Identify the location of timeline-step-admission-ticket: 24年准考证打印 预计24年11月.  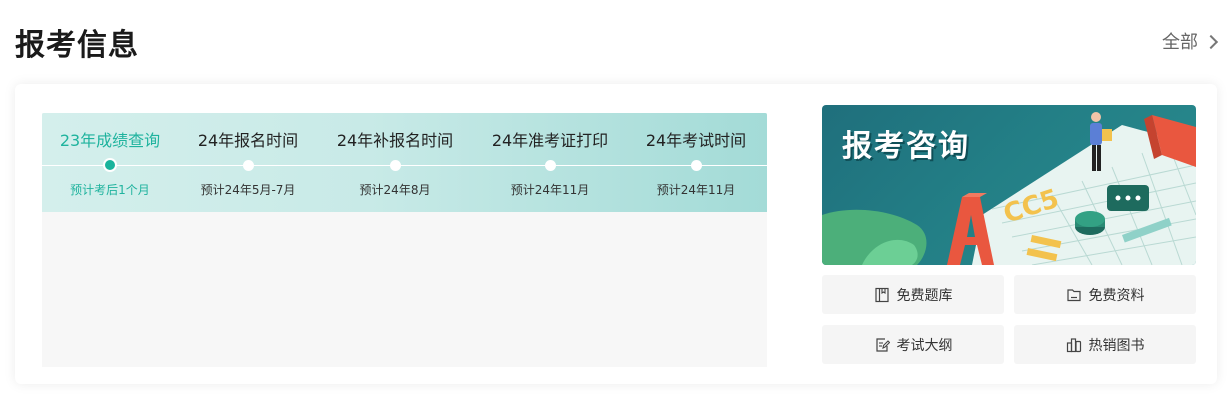
(550, 162).